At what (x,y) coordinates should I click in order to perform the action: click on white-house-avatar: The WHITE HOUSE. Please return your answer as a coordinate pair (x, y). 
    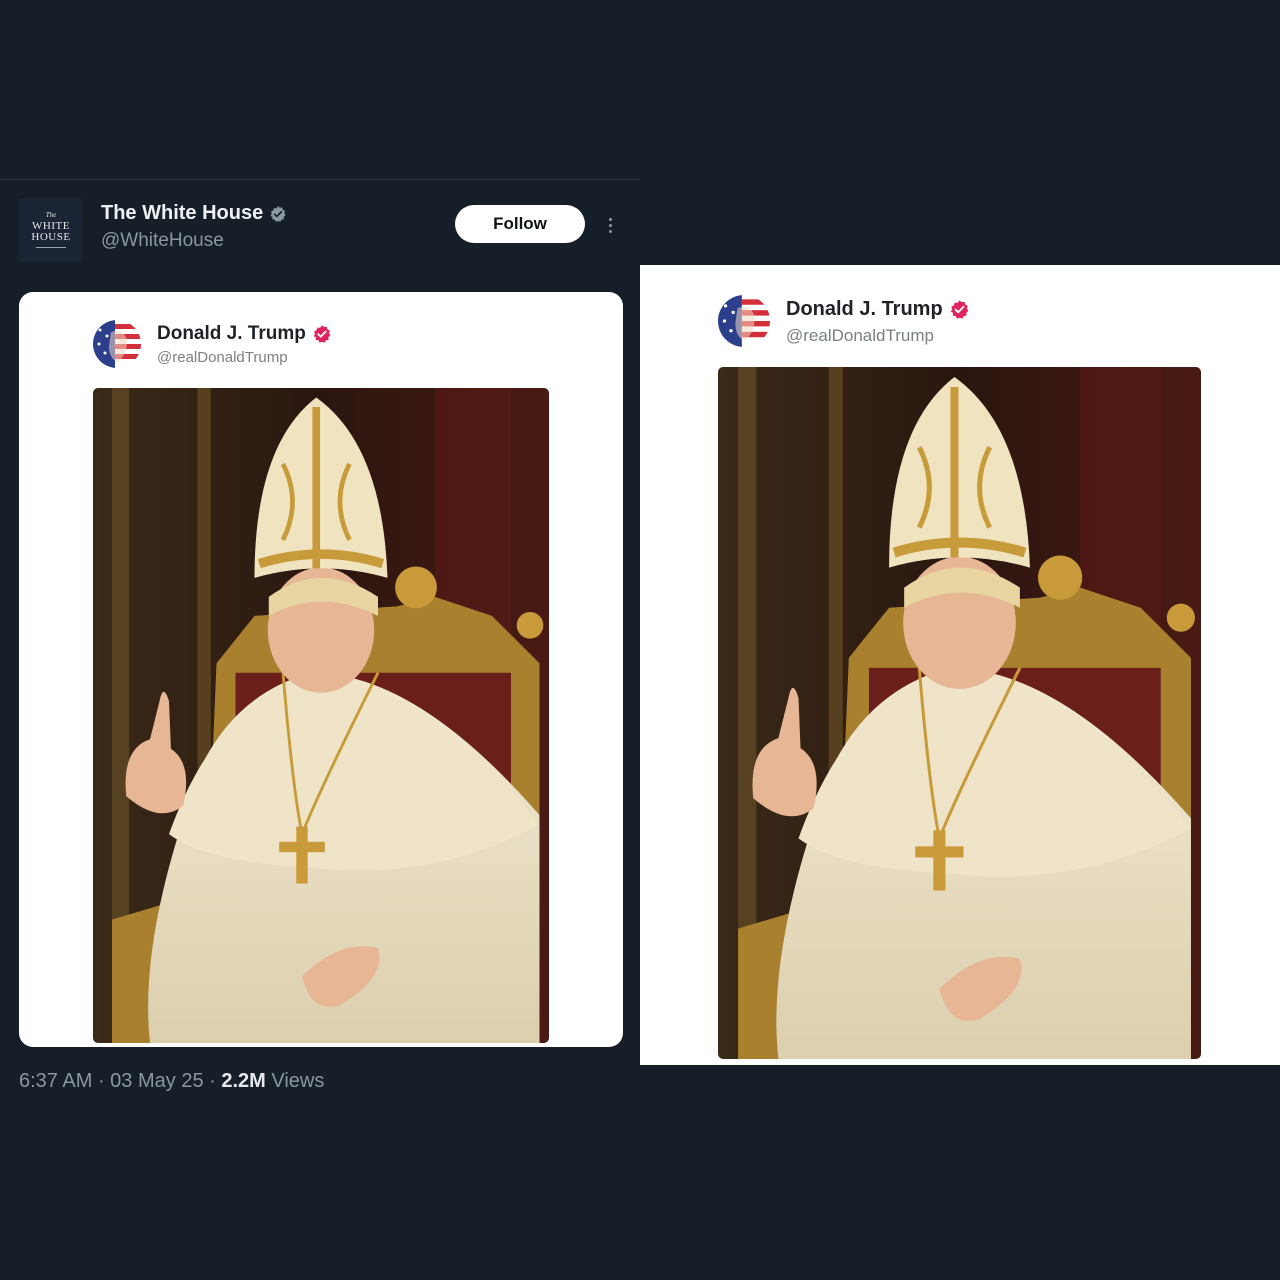
    Looking at the image, I should click on (51, 230).